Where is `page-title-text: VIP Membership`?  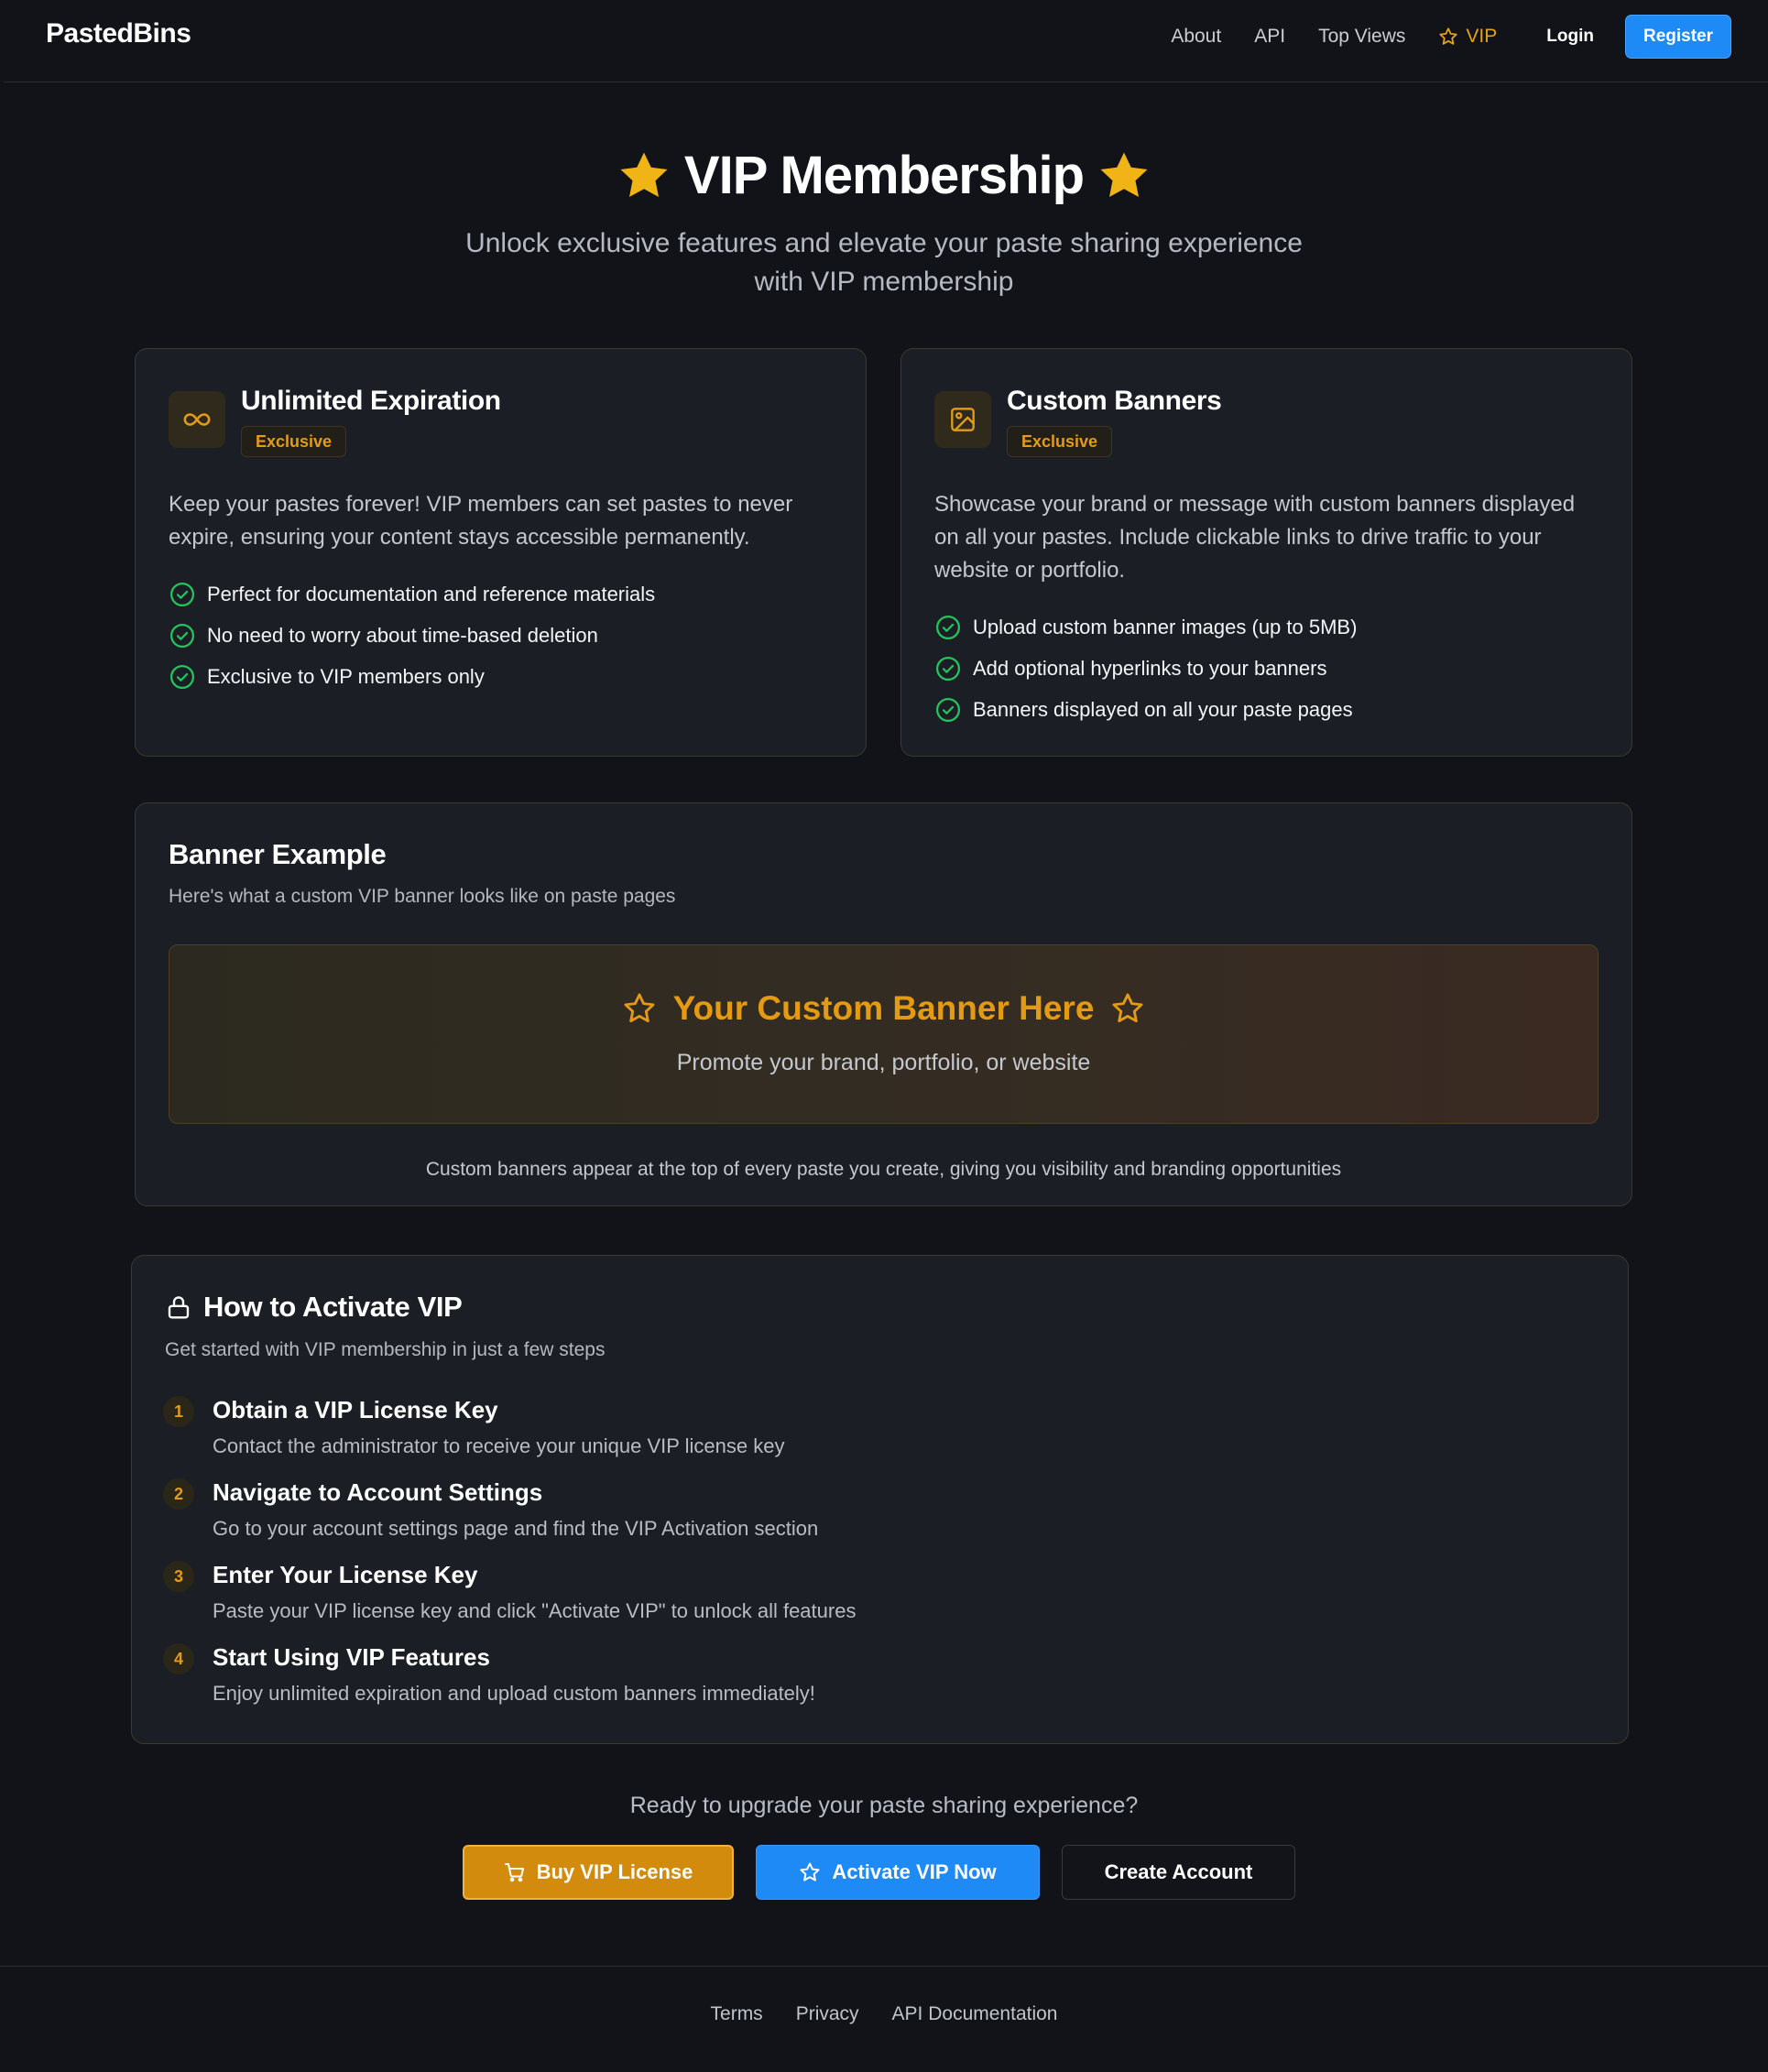
page-title-text: VIP Membership is located at coordinates (884, 176).